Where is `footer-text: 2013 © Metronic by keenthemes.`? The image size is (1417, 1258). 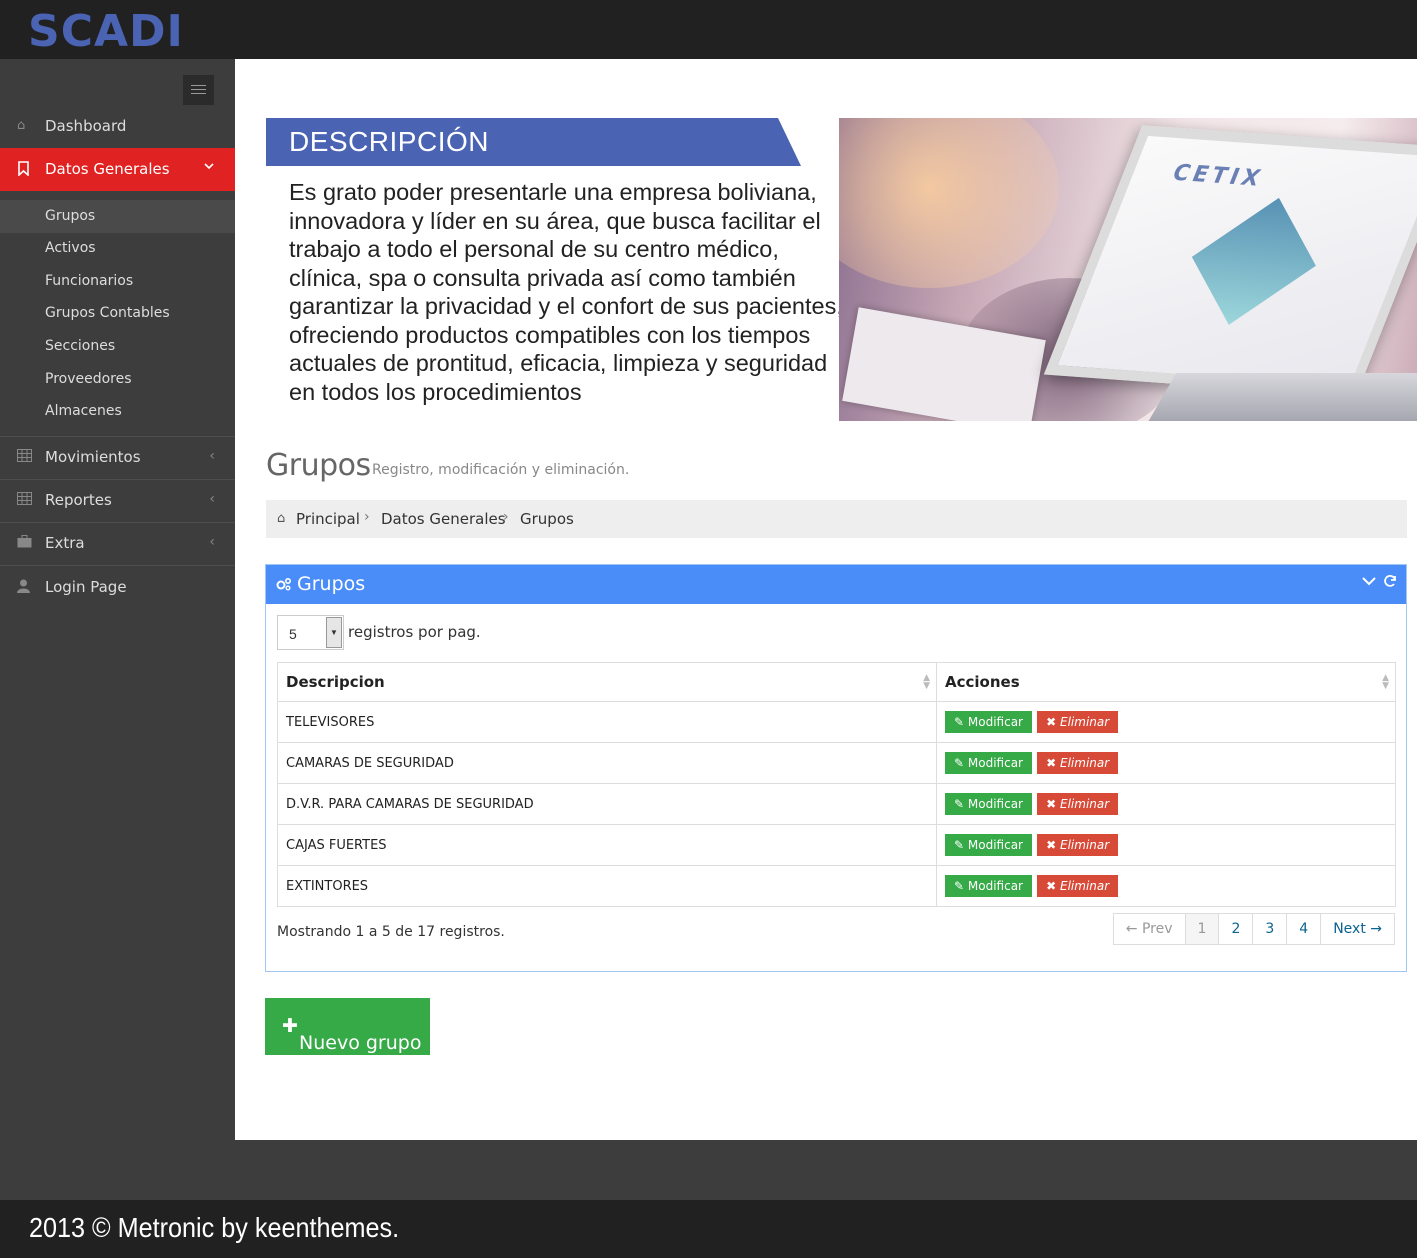
footer-text: 2013 © Metronic by keenthemes. is located at coordinates (214, 1227).